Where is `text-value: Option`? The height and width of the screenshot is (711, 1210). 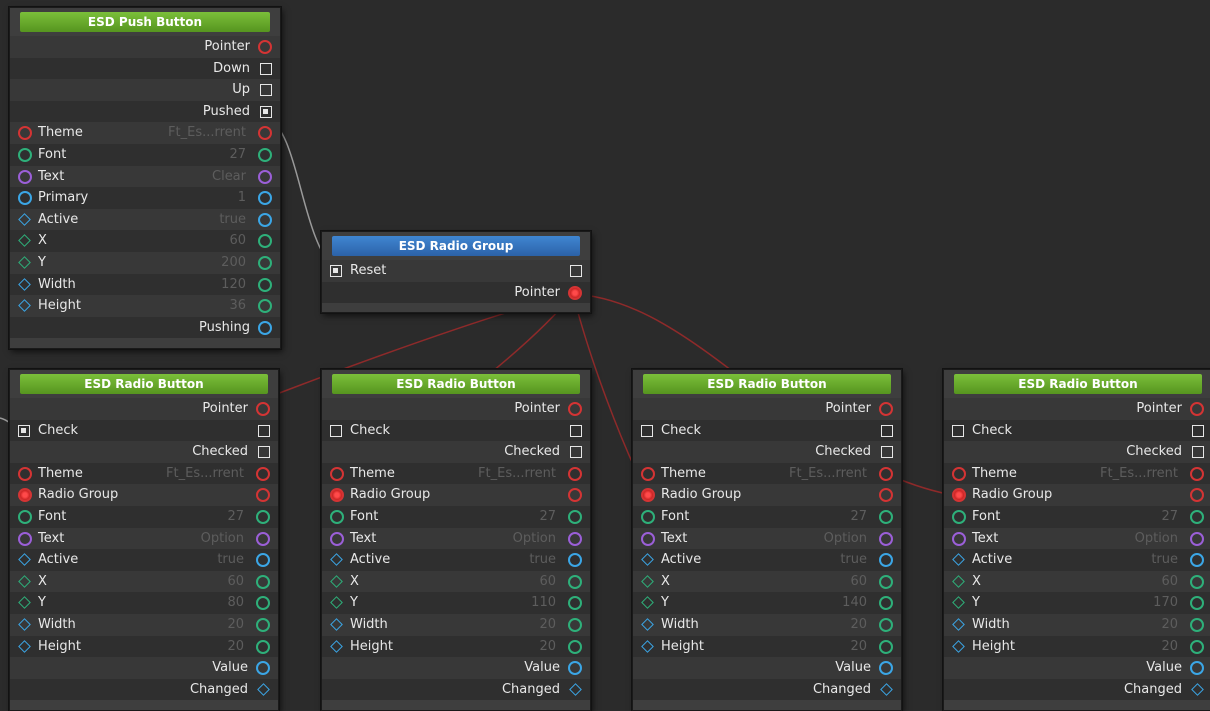
text-value: Option is located at coordinates (1156, 539).